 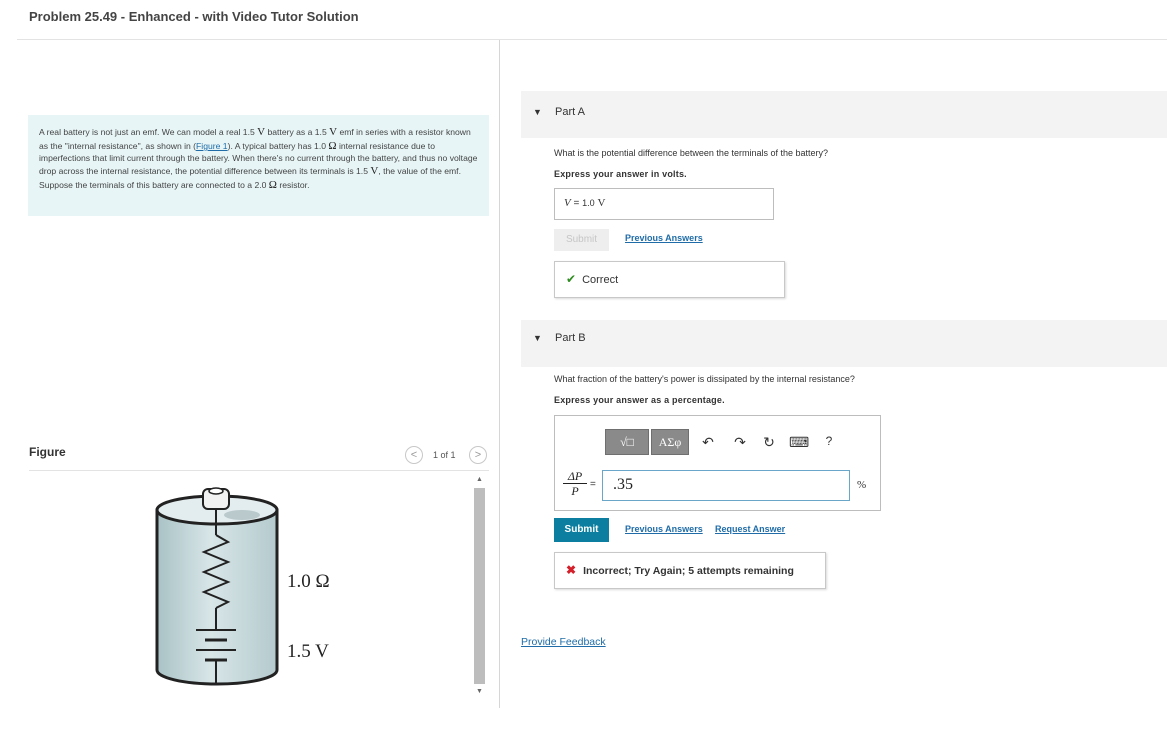 I want to click on keyboard-icon: ⌨, so click(x=799, y=442).